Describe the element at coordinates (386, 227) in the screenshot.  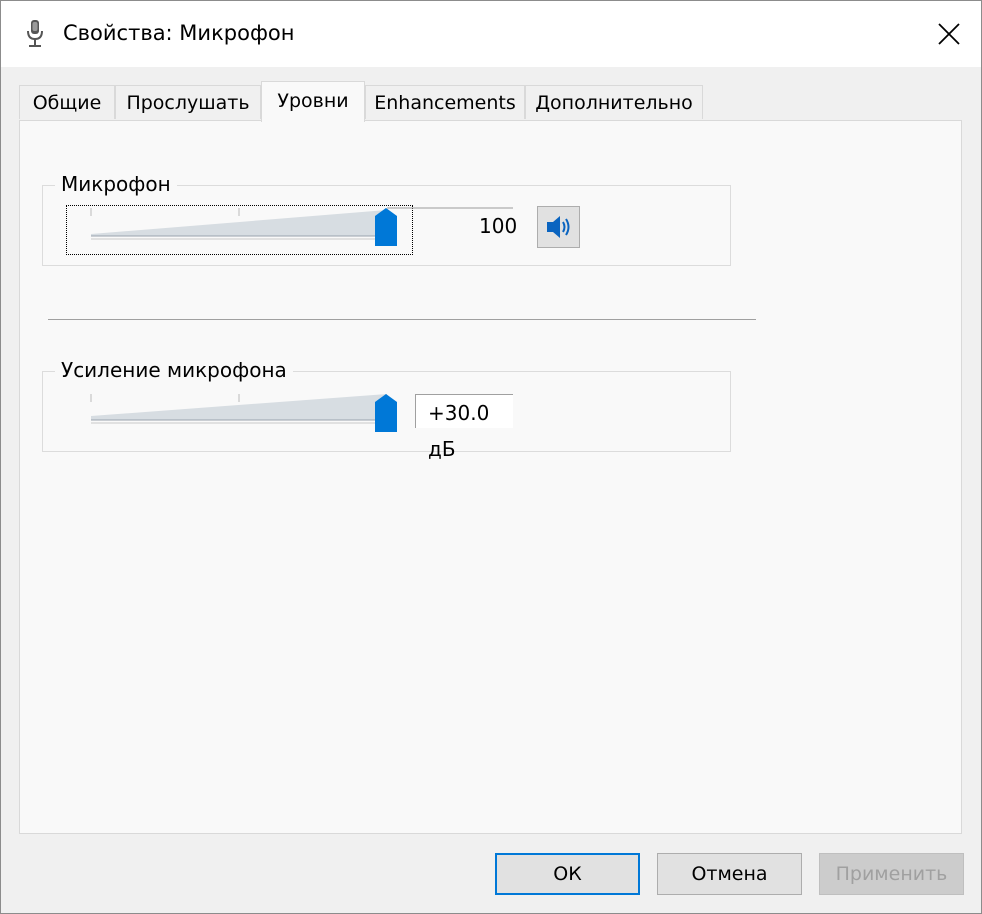
I see `microphone-slider-thumb` at that location.